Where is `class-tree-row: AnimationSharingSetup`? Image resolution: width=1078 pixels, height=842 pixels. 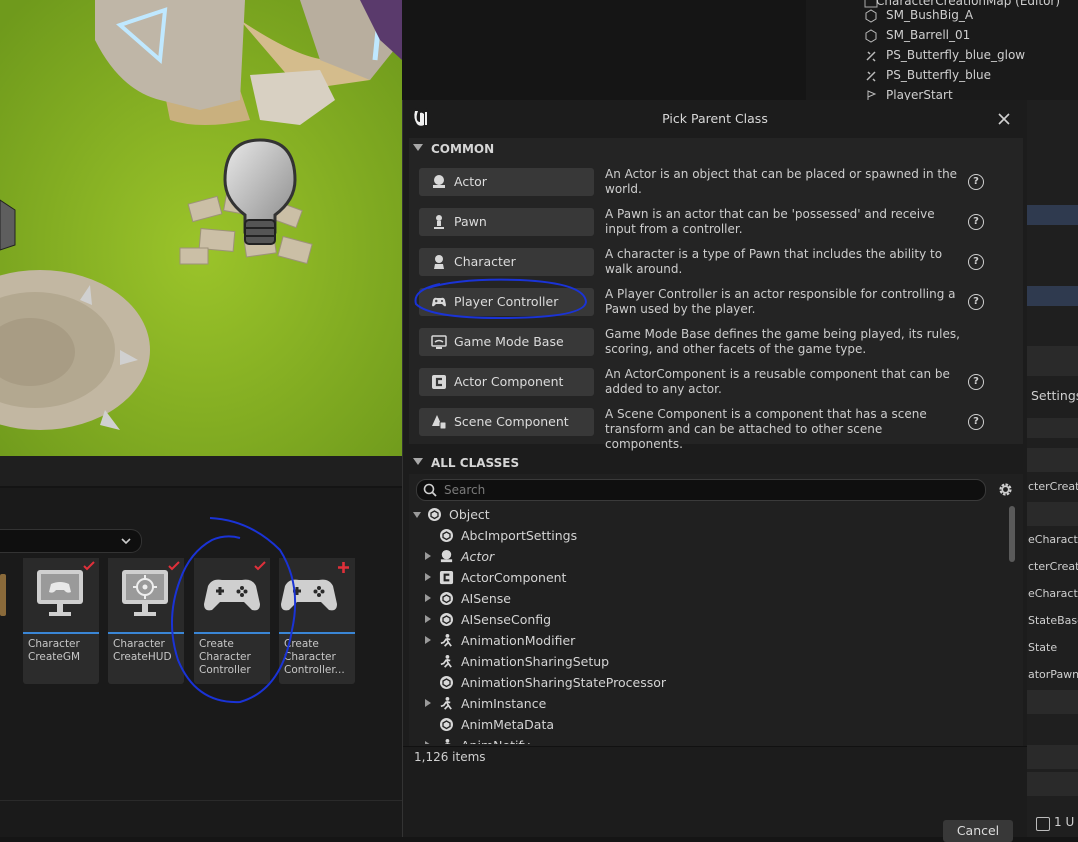
class-tree-row: AnimationSharingSetup is located at coordinates (708, 661).